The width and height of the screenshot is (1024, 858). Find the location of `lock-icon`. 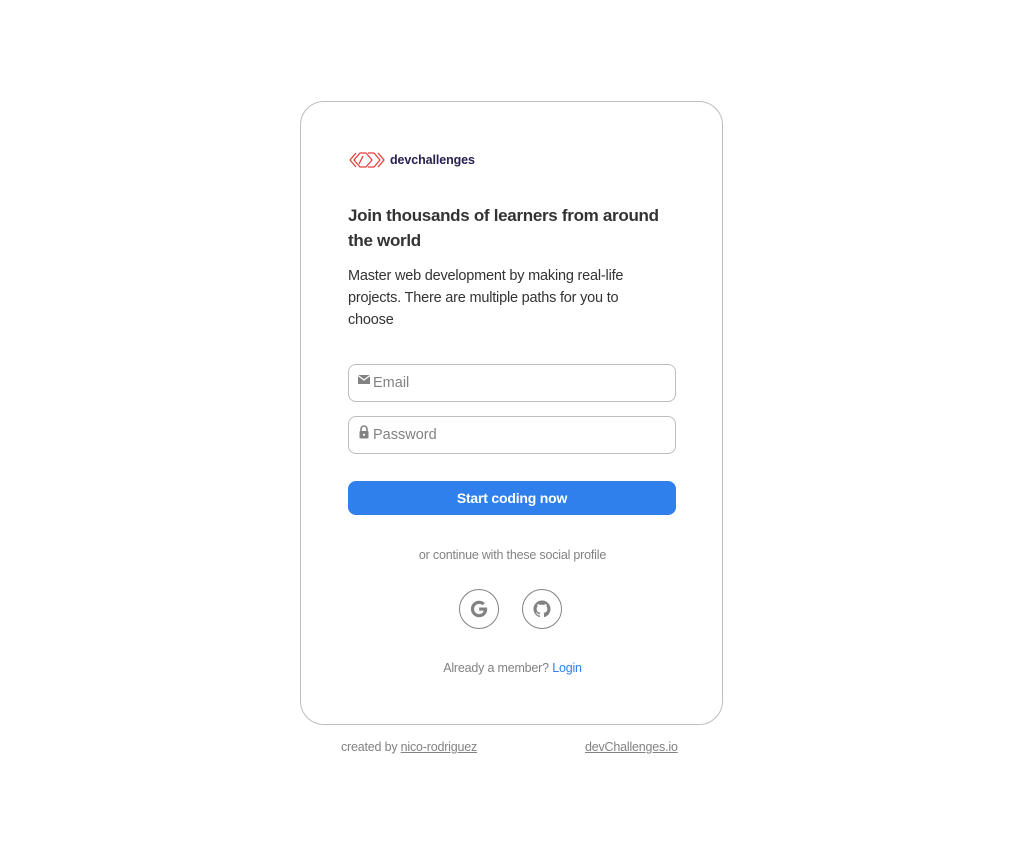

lock-icon is located at coordinates (364, 432).